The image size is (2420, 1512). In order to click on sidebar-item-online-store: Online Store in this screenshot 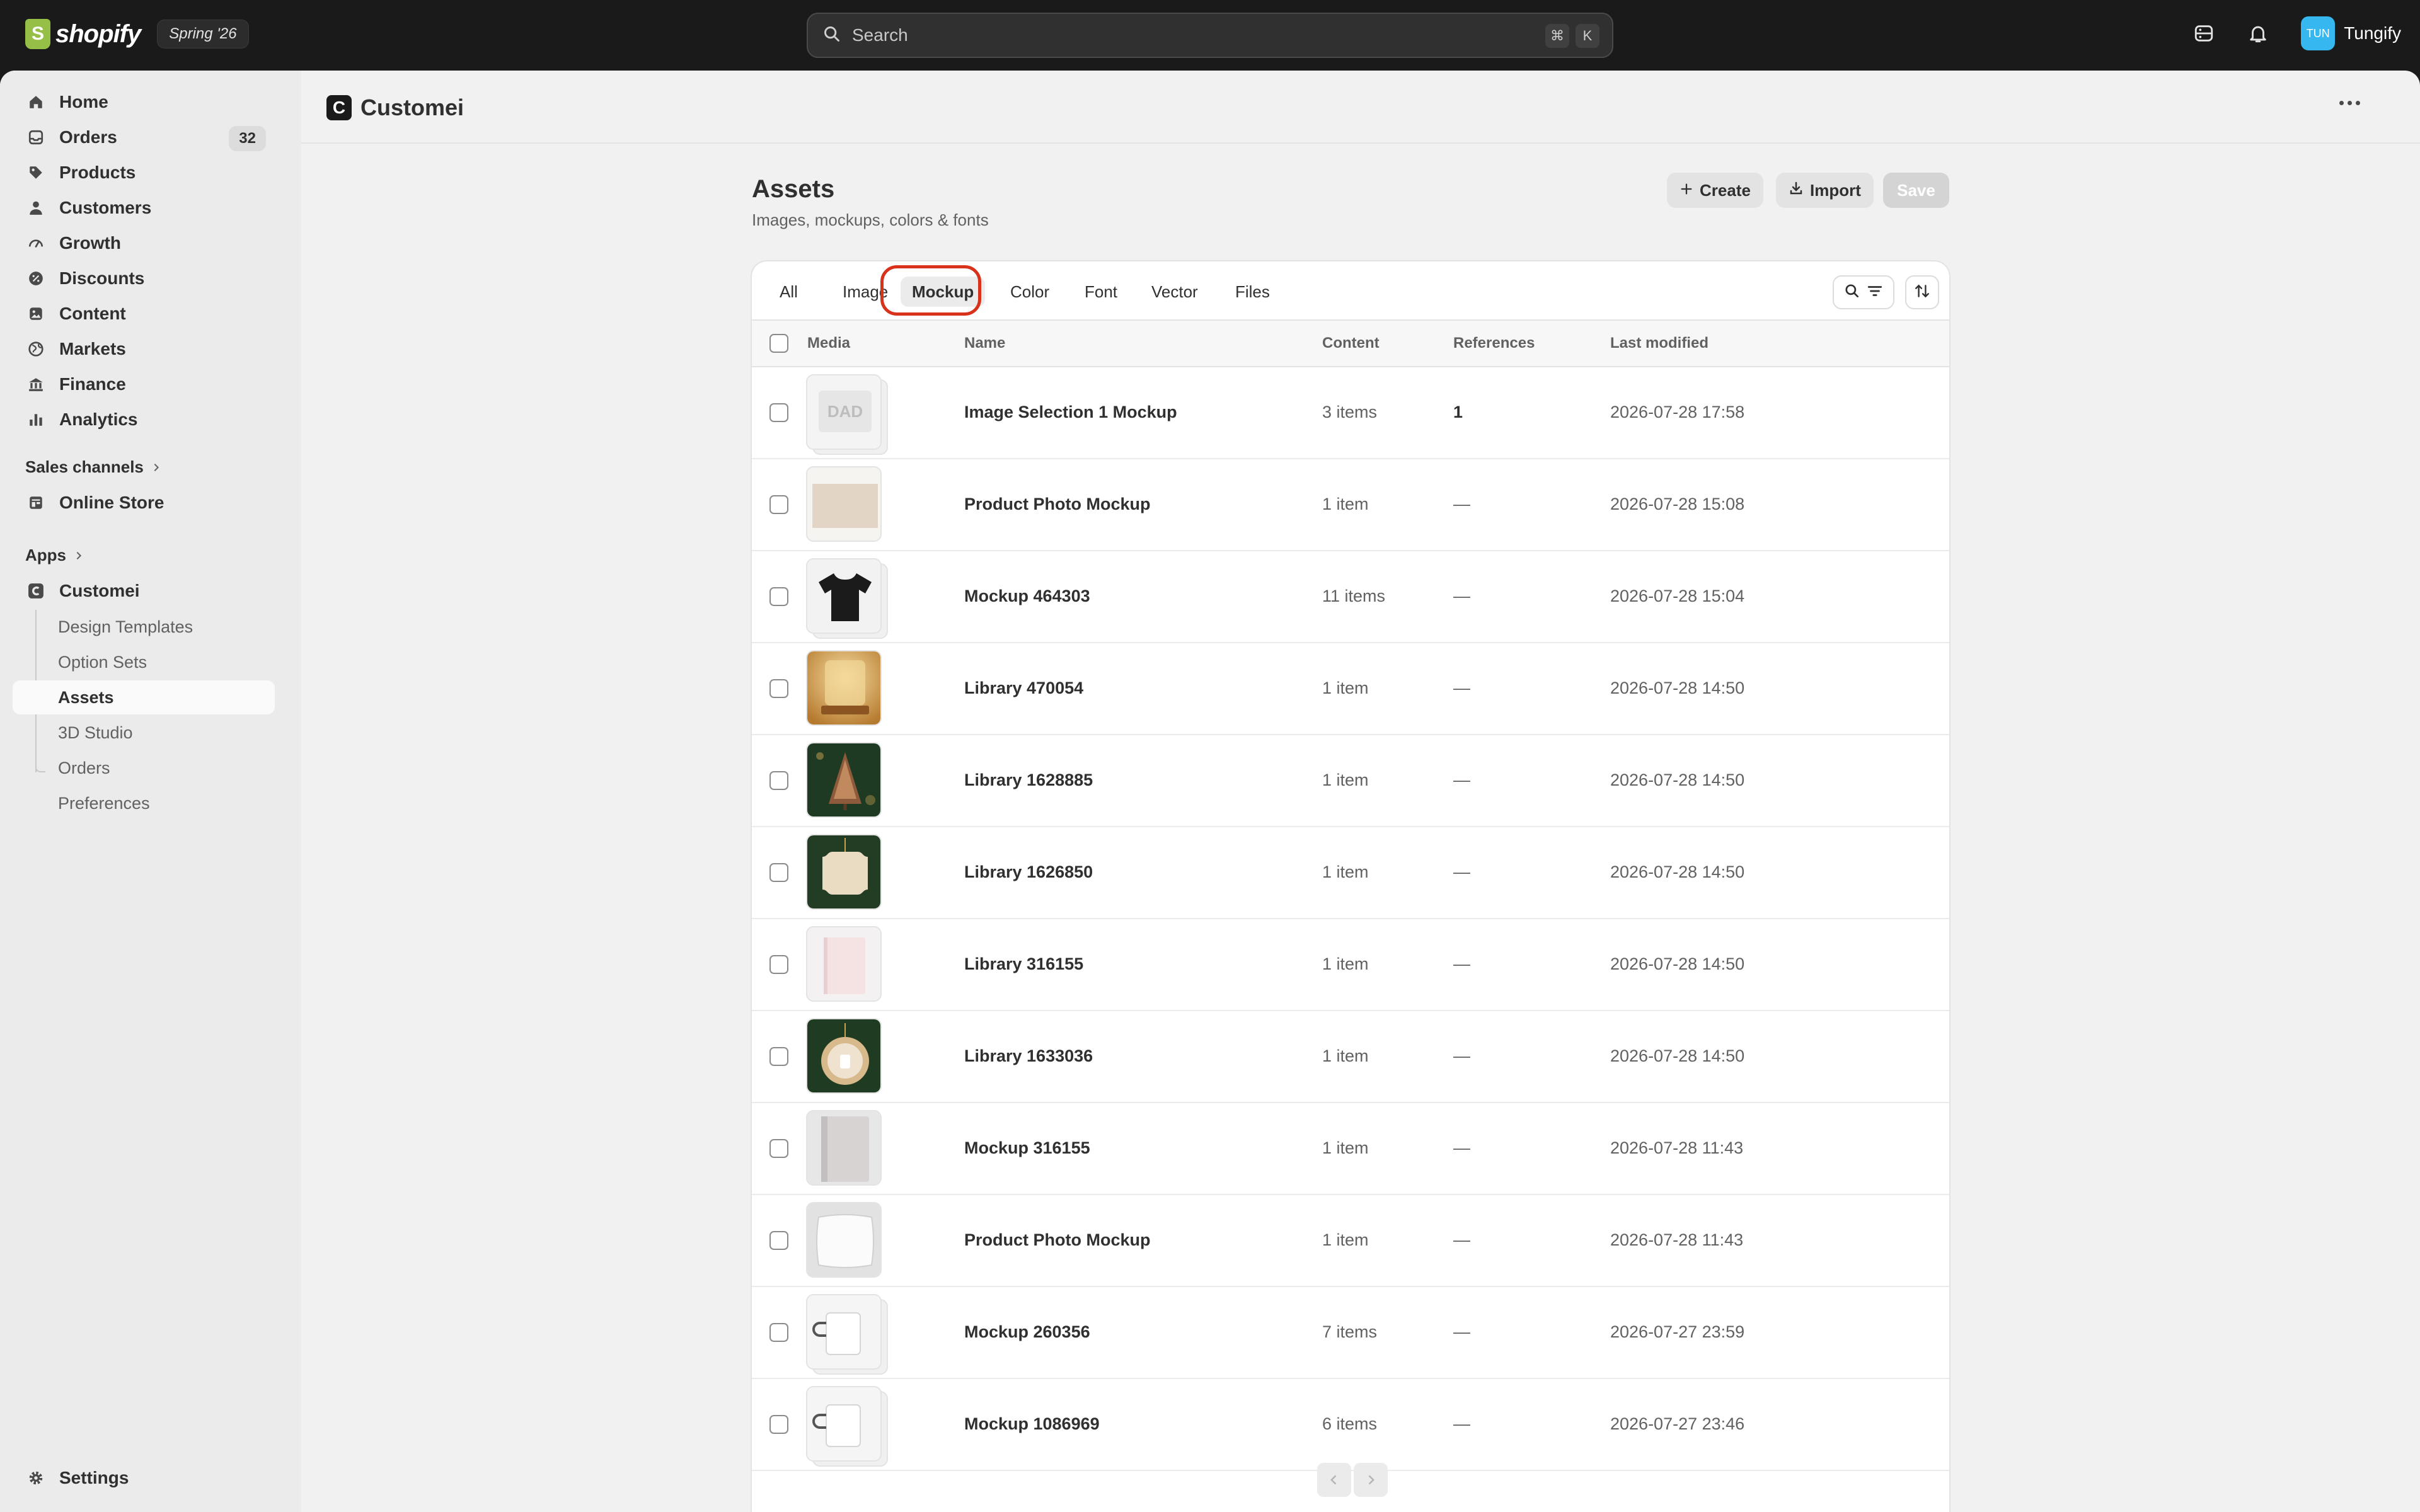, I will do `click(144, 503)`.